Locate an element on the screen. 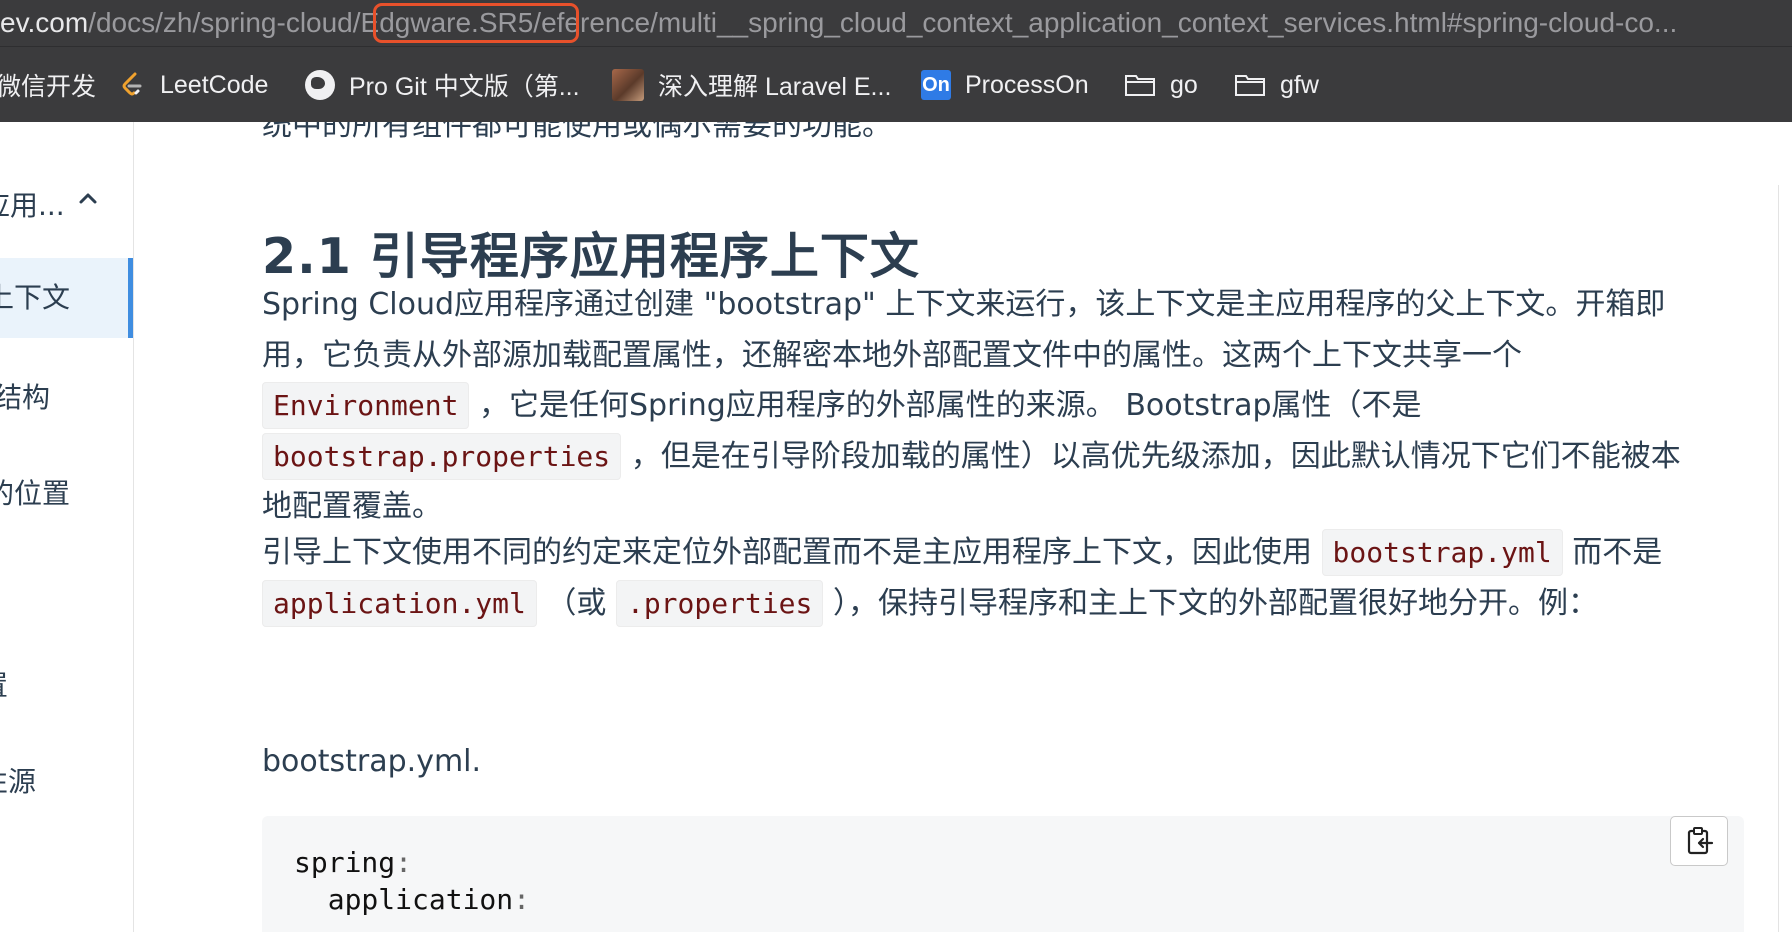 This screenshot has height=932, width=1792. bookmark-processon: On ProcessOn is located at coordinates (1005, 85).